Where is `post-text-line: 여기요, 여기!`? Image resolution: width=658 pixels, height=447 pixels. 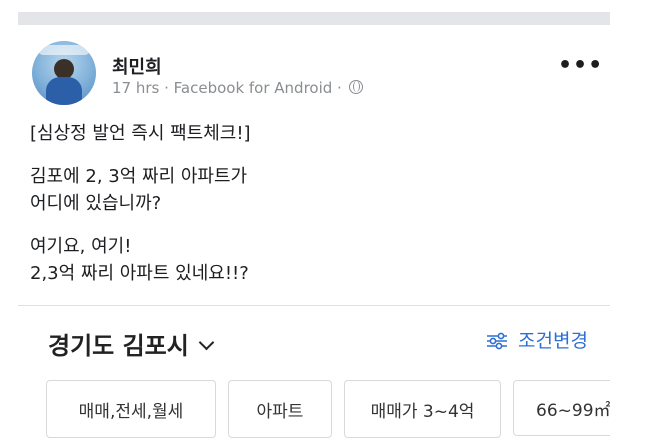 post-text-line: 여기요, 여기! is located at coordinates (81, 246).